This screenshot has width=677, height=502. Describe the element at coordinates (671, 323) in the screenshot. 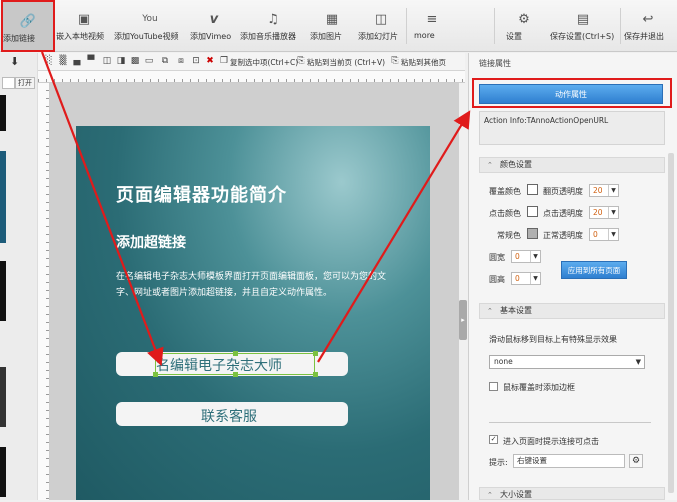

I see `properties-scrollbar` at that location.